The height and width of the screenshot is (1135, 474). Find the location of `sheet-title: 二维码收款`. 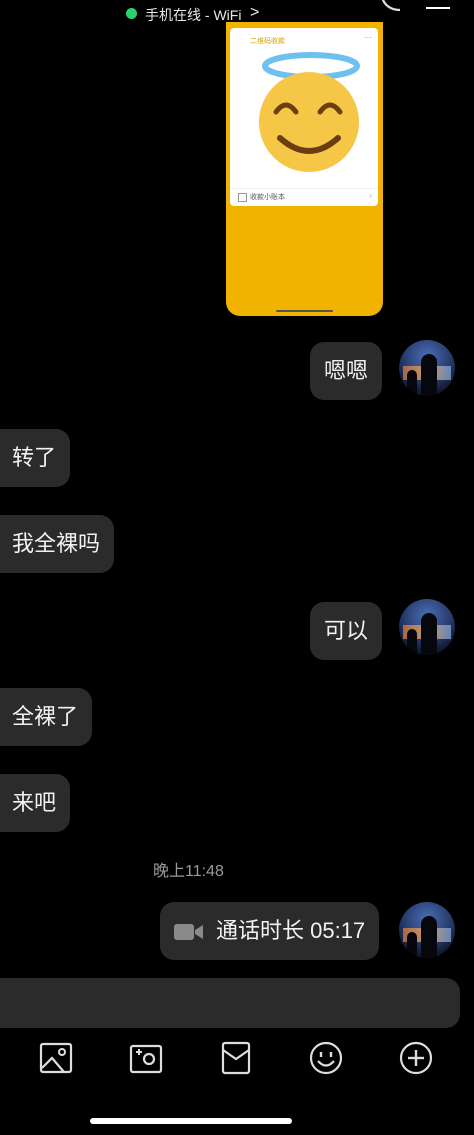

sheet-title: 二维码收款 is located at coordinates (267, 41).